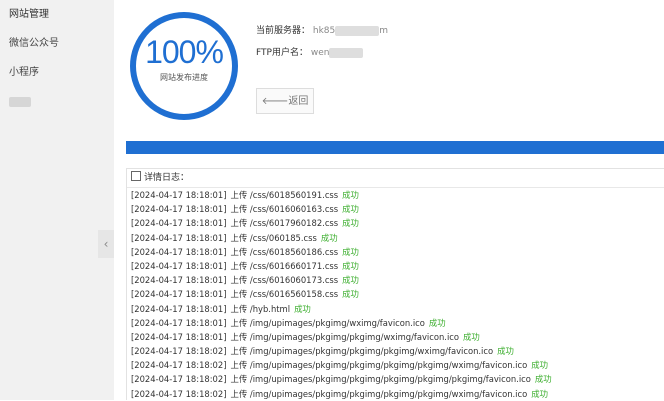 This screenshot has height=401, width=664. I want to click on ftp-label: FTP用户名：, so click(282, 53).